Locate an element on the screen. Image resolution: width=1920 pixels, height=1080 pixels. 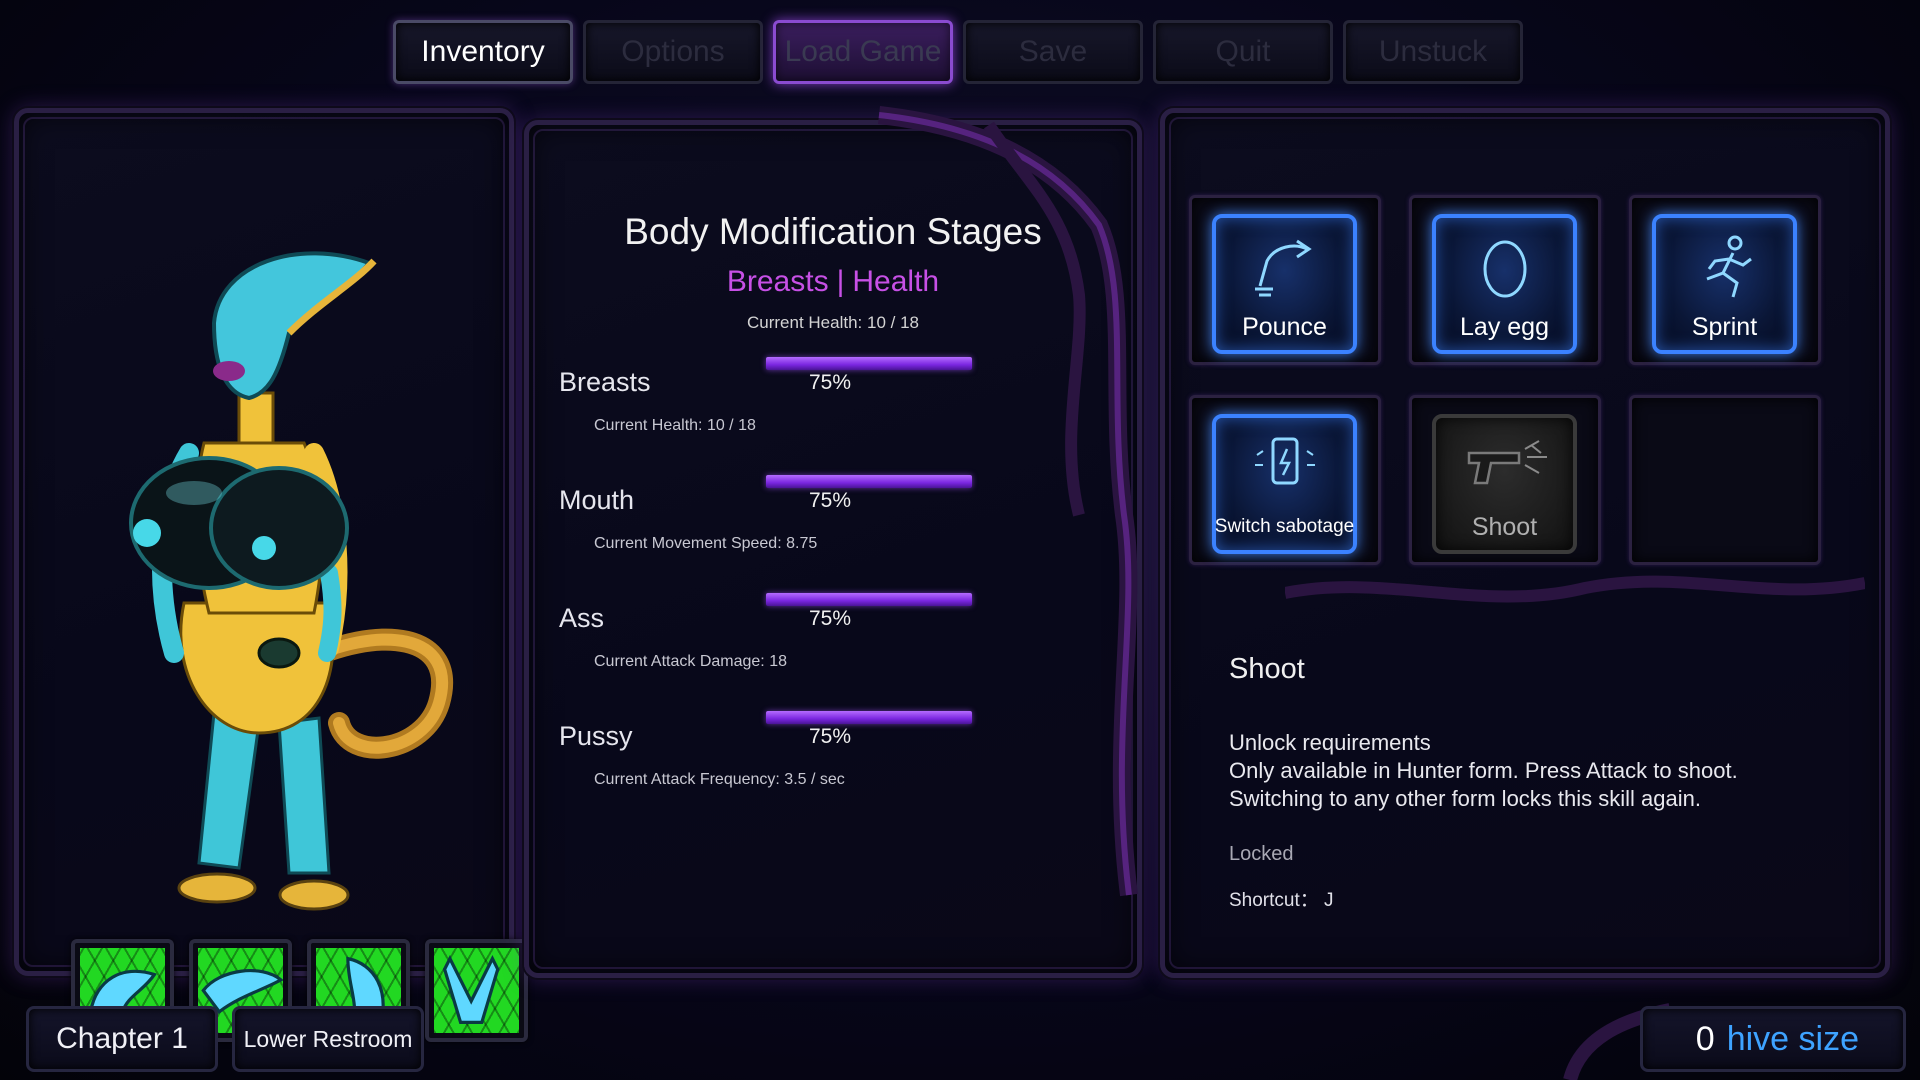
egg-icon is located at coordinates (1504, 266).